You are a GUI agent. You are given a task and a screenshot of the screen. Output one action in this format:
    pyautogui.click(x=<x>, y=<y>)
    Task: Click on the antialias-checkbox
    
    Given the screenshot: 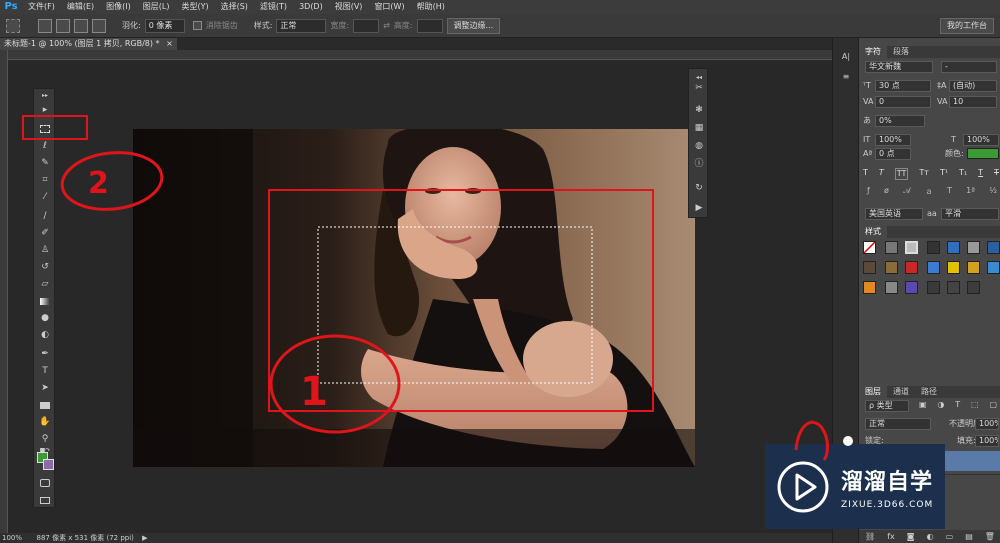 What is the action you would take?
    pyautogui.click(x=197, y=25)
    